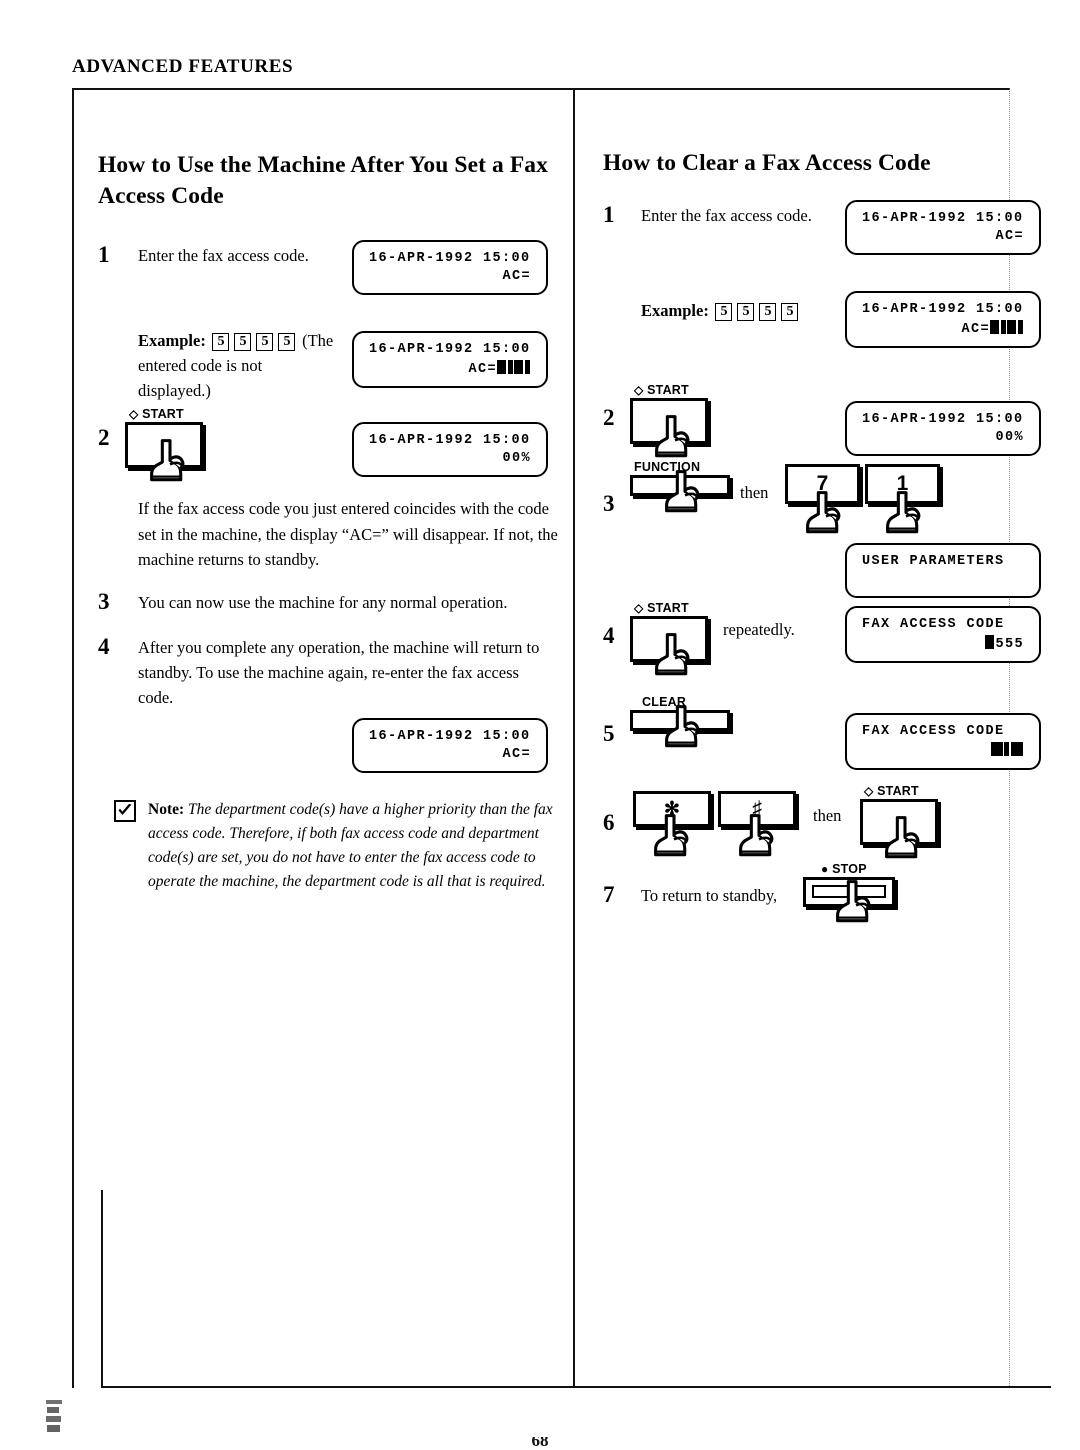  I want to click on button-face: 7, so click(822, 484).